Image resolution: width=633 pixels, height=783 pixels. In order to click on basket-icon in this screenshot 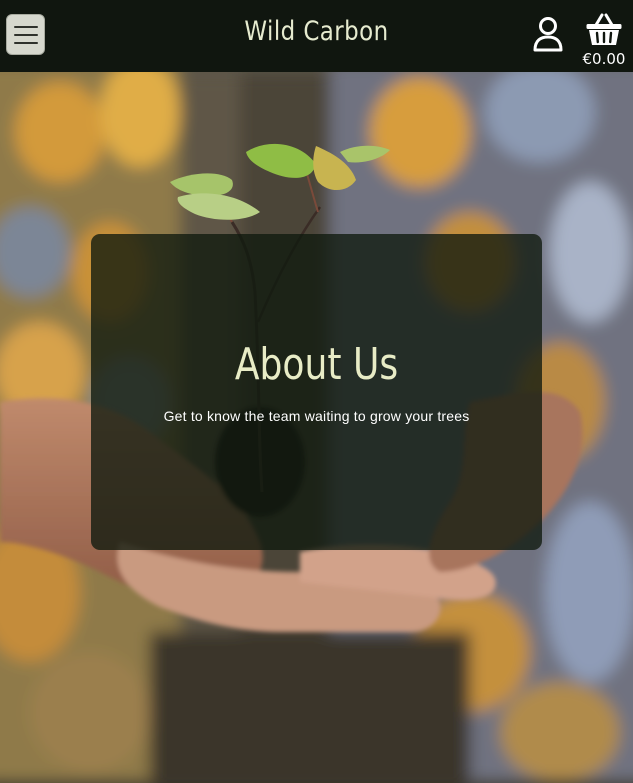, I will do `click(604, 29)`.